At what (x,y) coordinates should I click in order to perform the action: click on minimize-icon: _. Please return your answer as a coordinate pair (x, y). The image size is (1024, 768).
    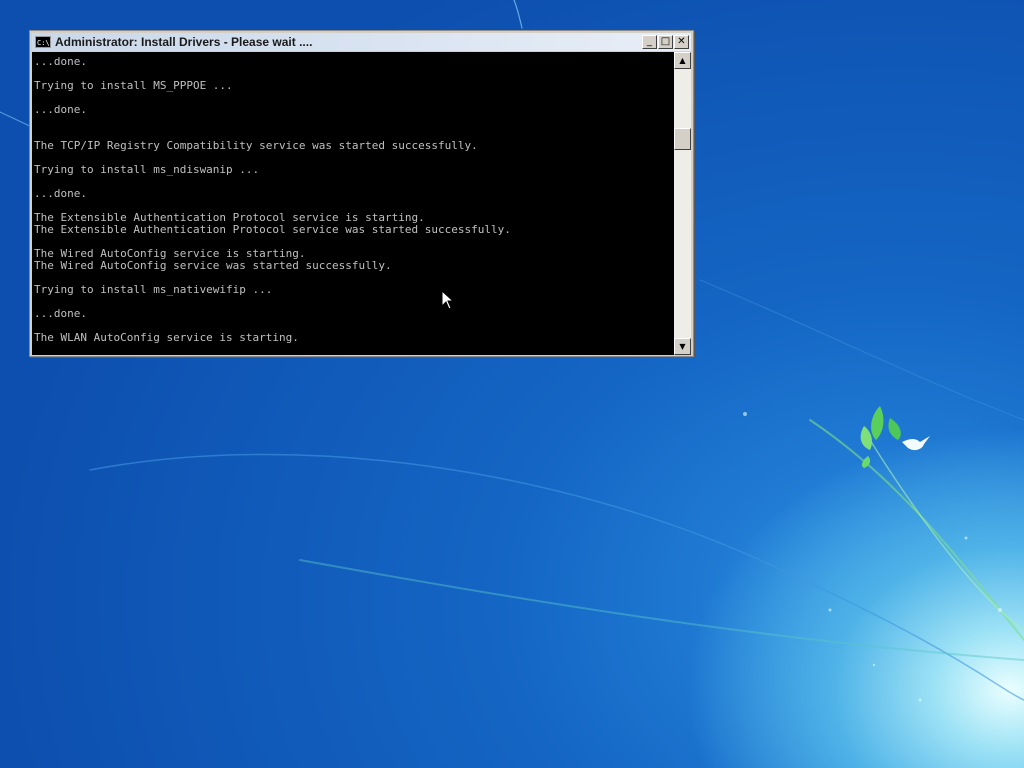
    Looking at the image, I should click on (649, 42).